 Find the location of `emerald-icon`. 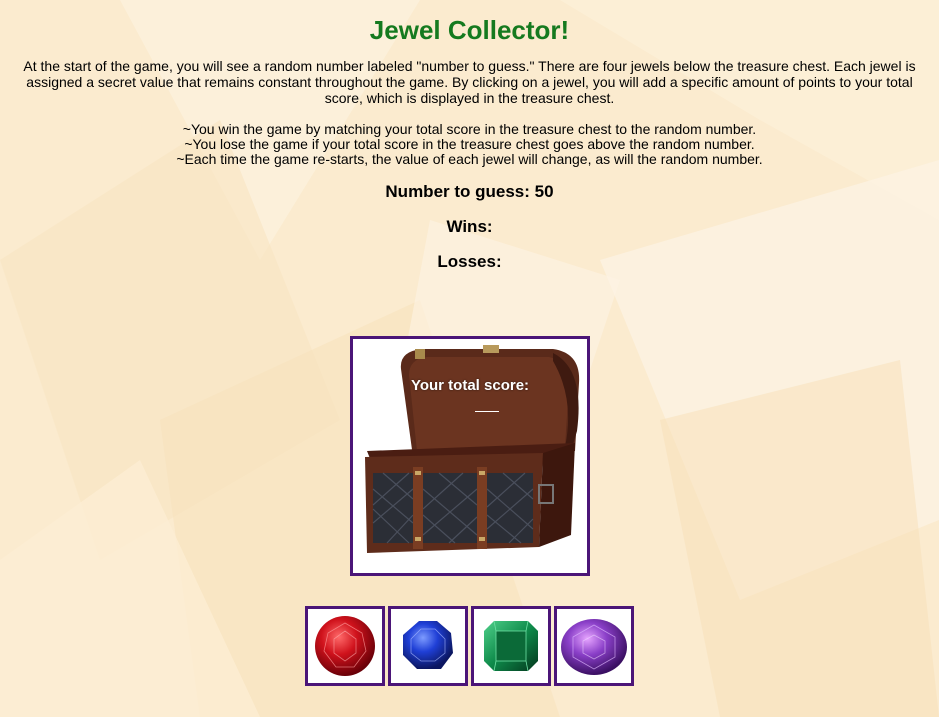

emerald-icon is located at coordinates (511, 646).